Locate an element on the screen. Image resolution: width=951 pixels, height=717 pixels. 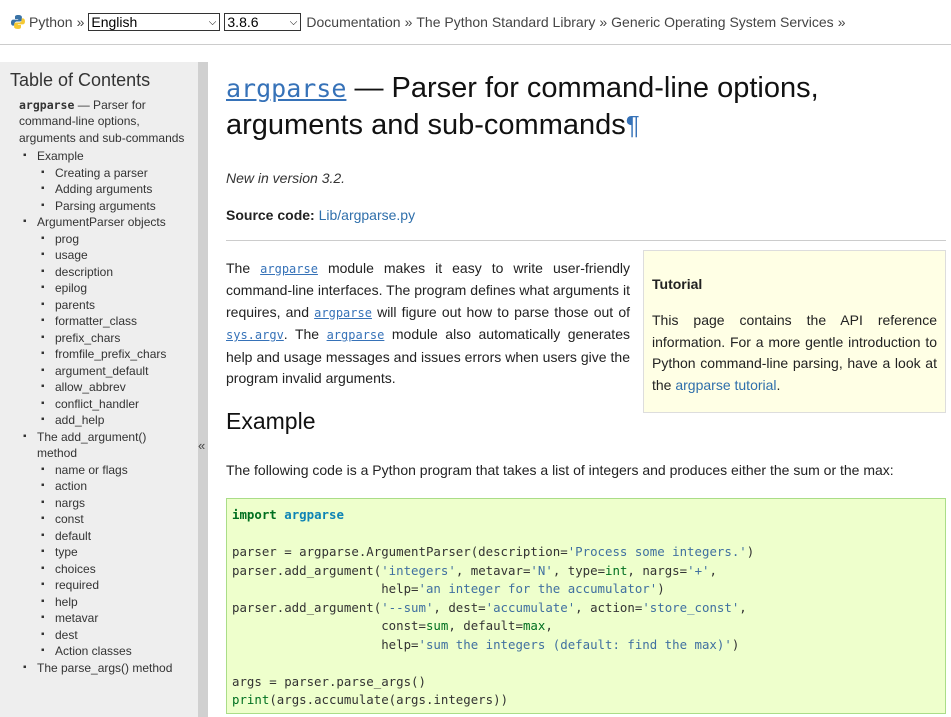
source-code-link: Lib/argparse.py is located at coordinates (367, 215).